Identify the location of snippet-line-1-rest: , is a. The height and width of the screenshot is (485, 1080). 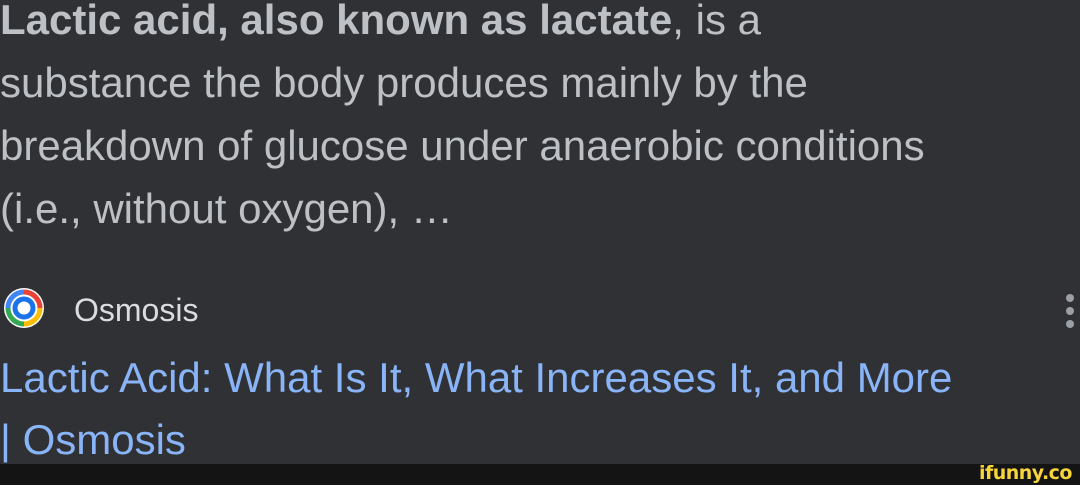
(716, 21).